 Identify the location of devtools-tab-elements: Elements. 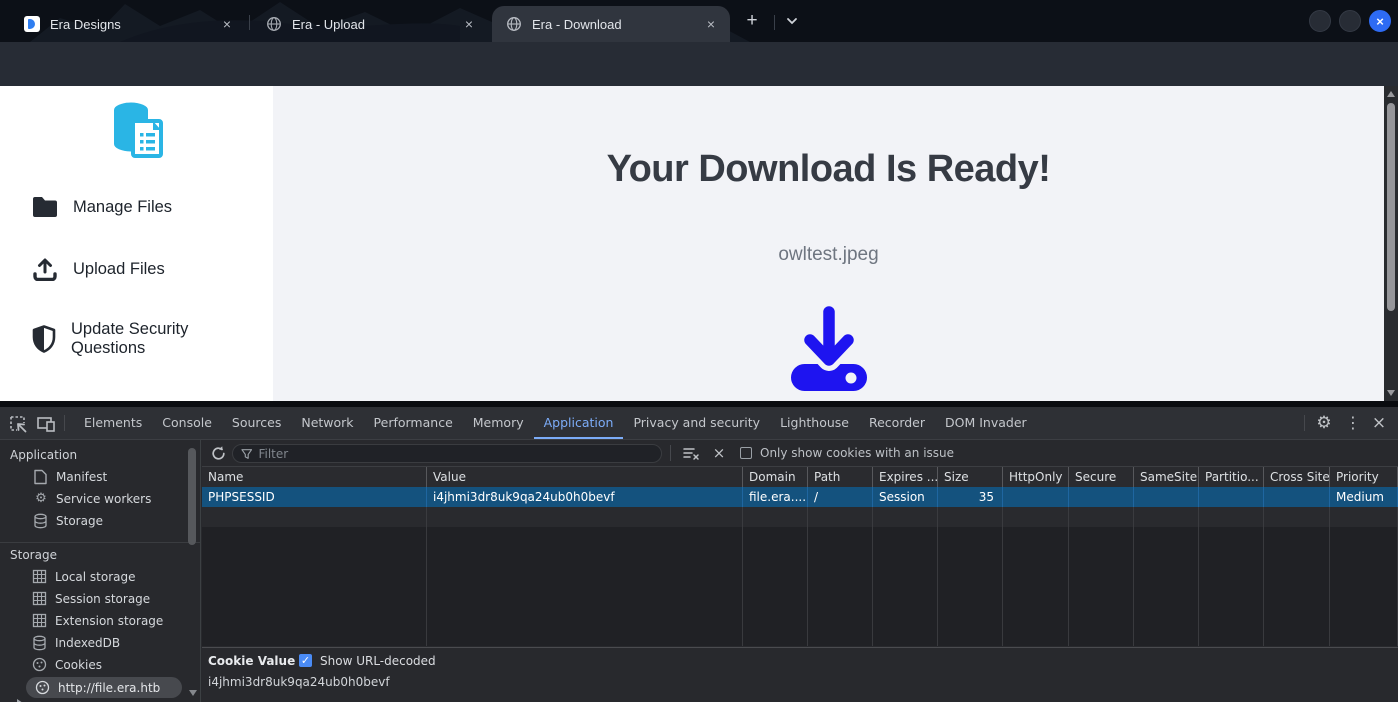
(113, 423).